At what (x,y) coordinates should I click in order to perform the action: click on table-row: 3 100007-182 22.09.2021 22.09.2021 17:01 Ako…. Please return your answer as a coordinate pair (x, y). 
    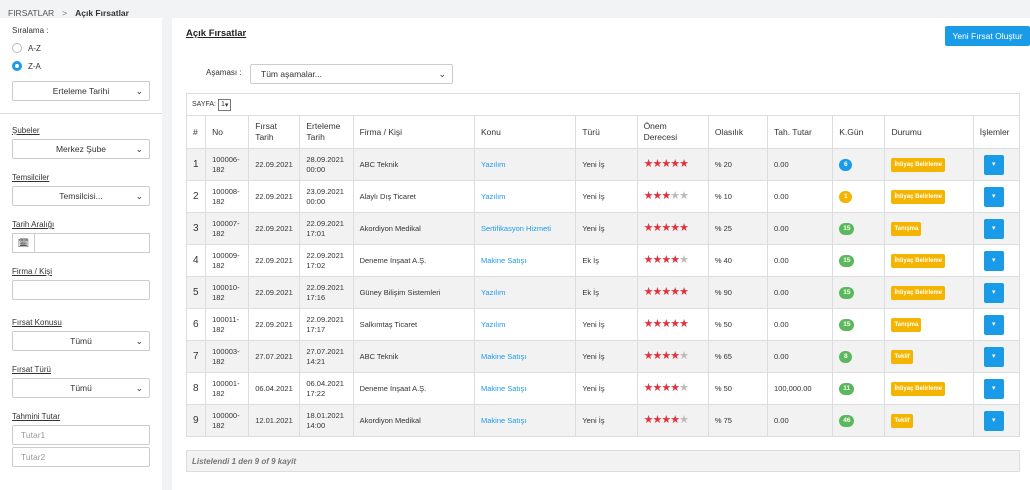
    Looking at the image, I should click on (603, 228).